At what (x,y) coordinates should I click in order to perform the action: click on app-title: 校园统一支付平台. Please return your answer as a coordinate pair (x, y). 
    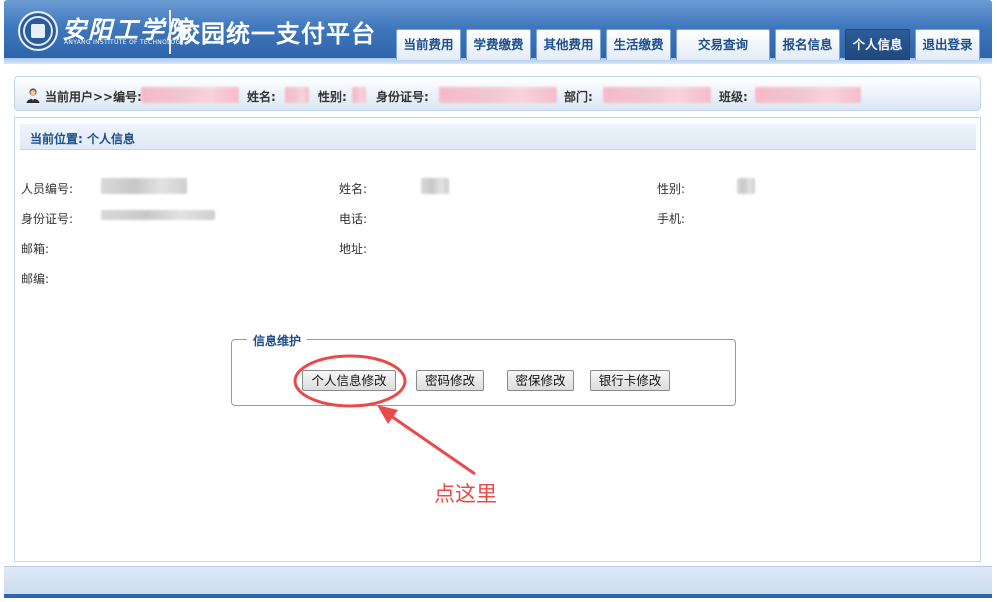
    Looking at the image, I should click on (276, 34).